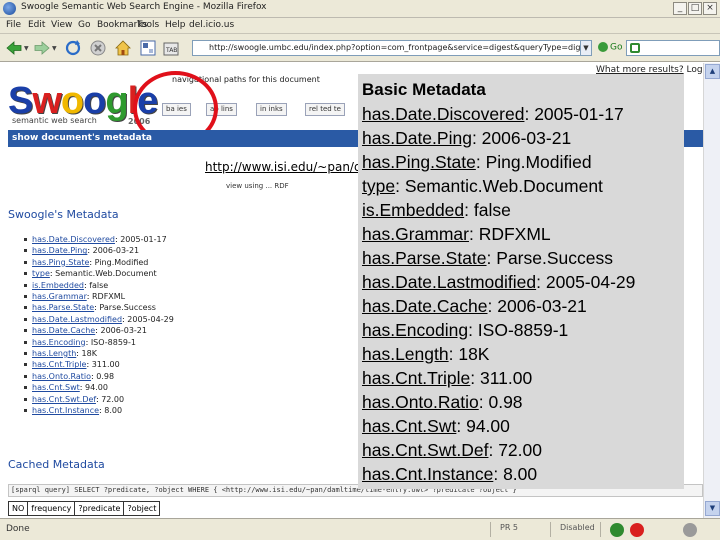  Describe the element at coordinates (96, 388) in the screenshot. I see `metadata-value: 94.00` at that location.